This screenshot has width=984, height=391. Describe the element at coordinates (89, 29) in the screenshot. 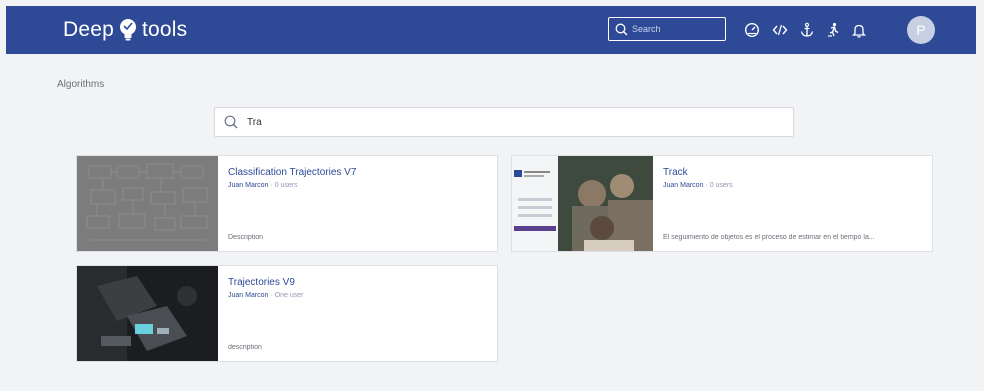

I see `logo-text-deep: Deep` at that location.